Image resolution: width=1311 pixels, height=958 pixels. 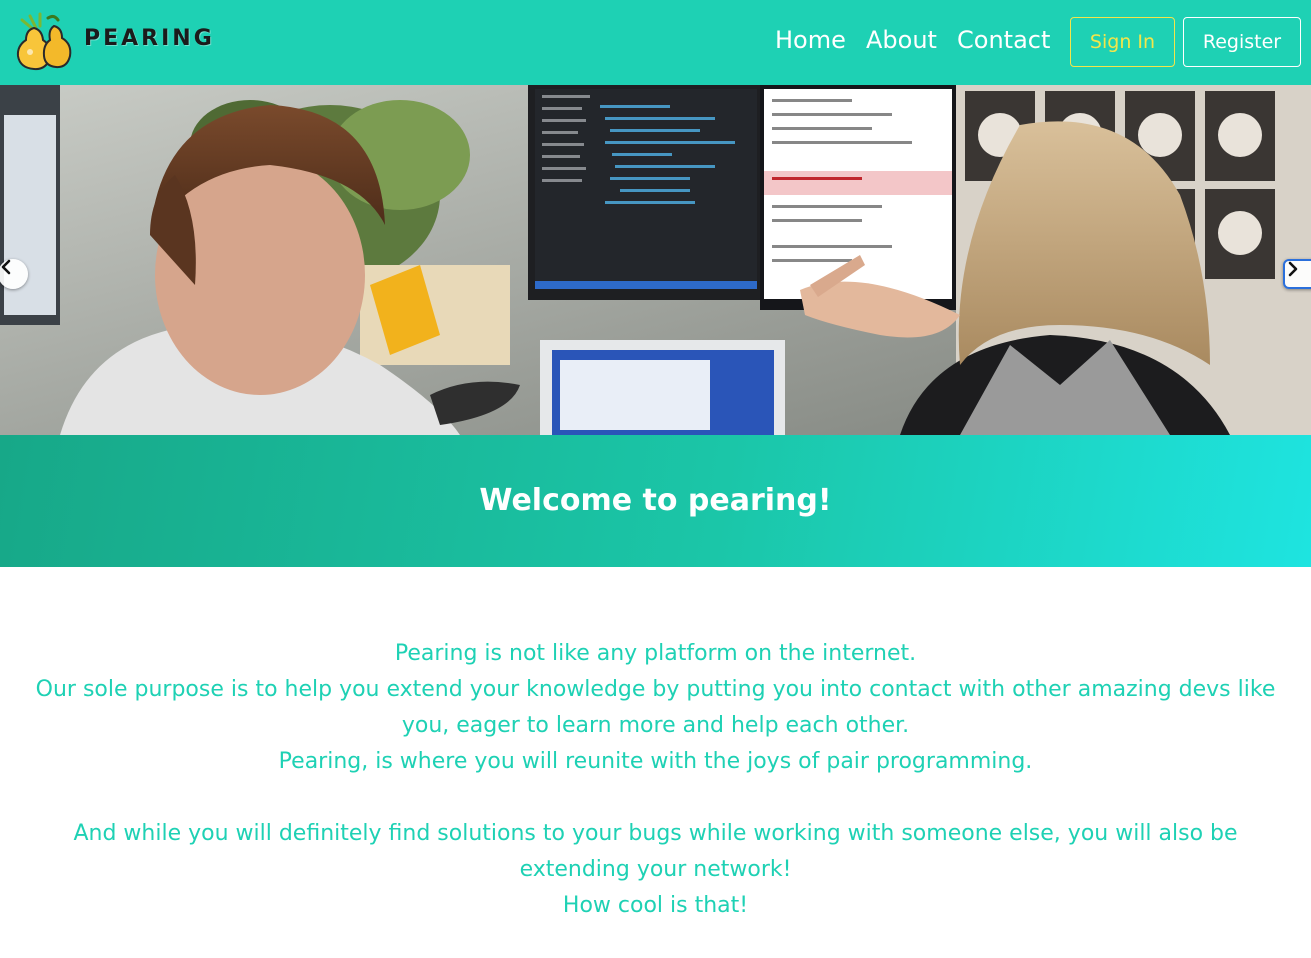 I want to click on nav-about-link: About, so click(x=901, y=40).